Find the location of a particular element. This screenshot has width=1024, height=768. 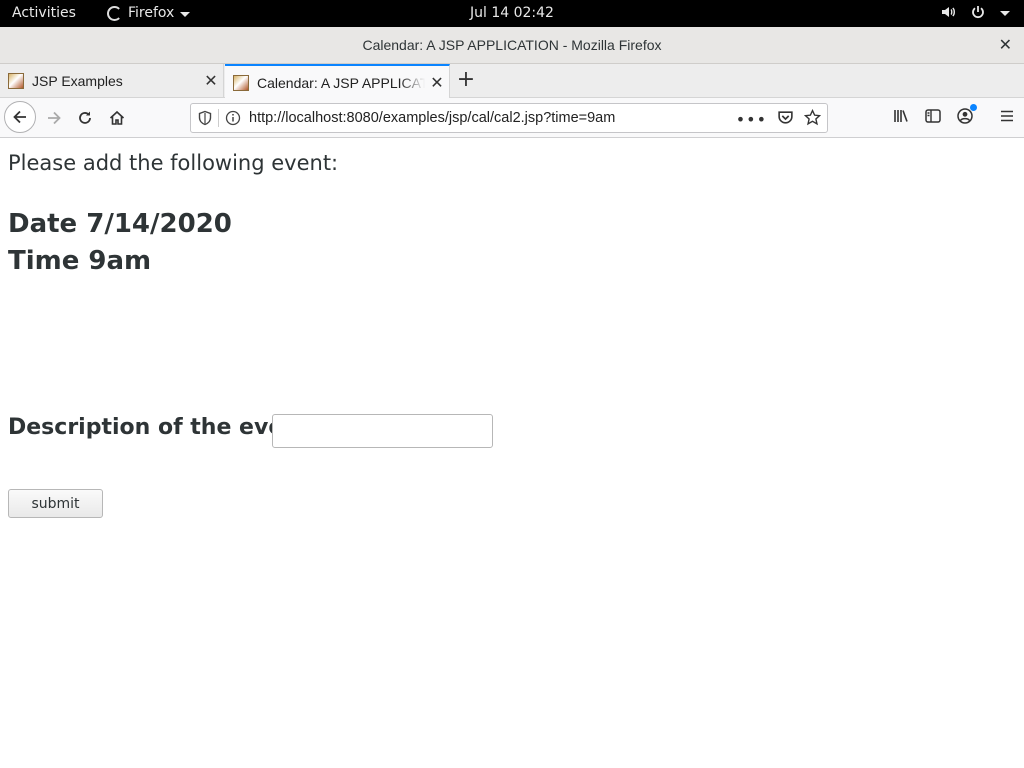

back-arrow-icon is located at coordinates (19, 117).